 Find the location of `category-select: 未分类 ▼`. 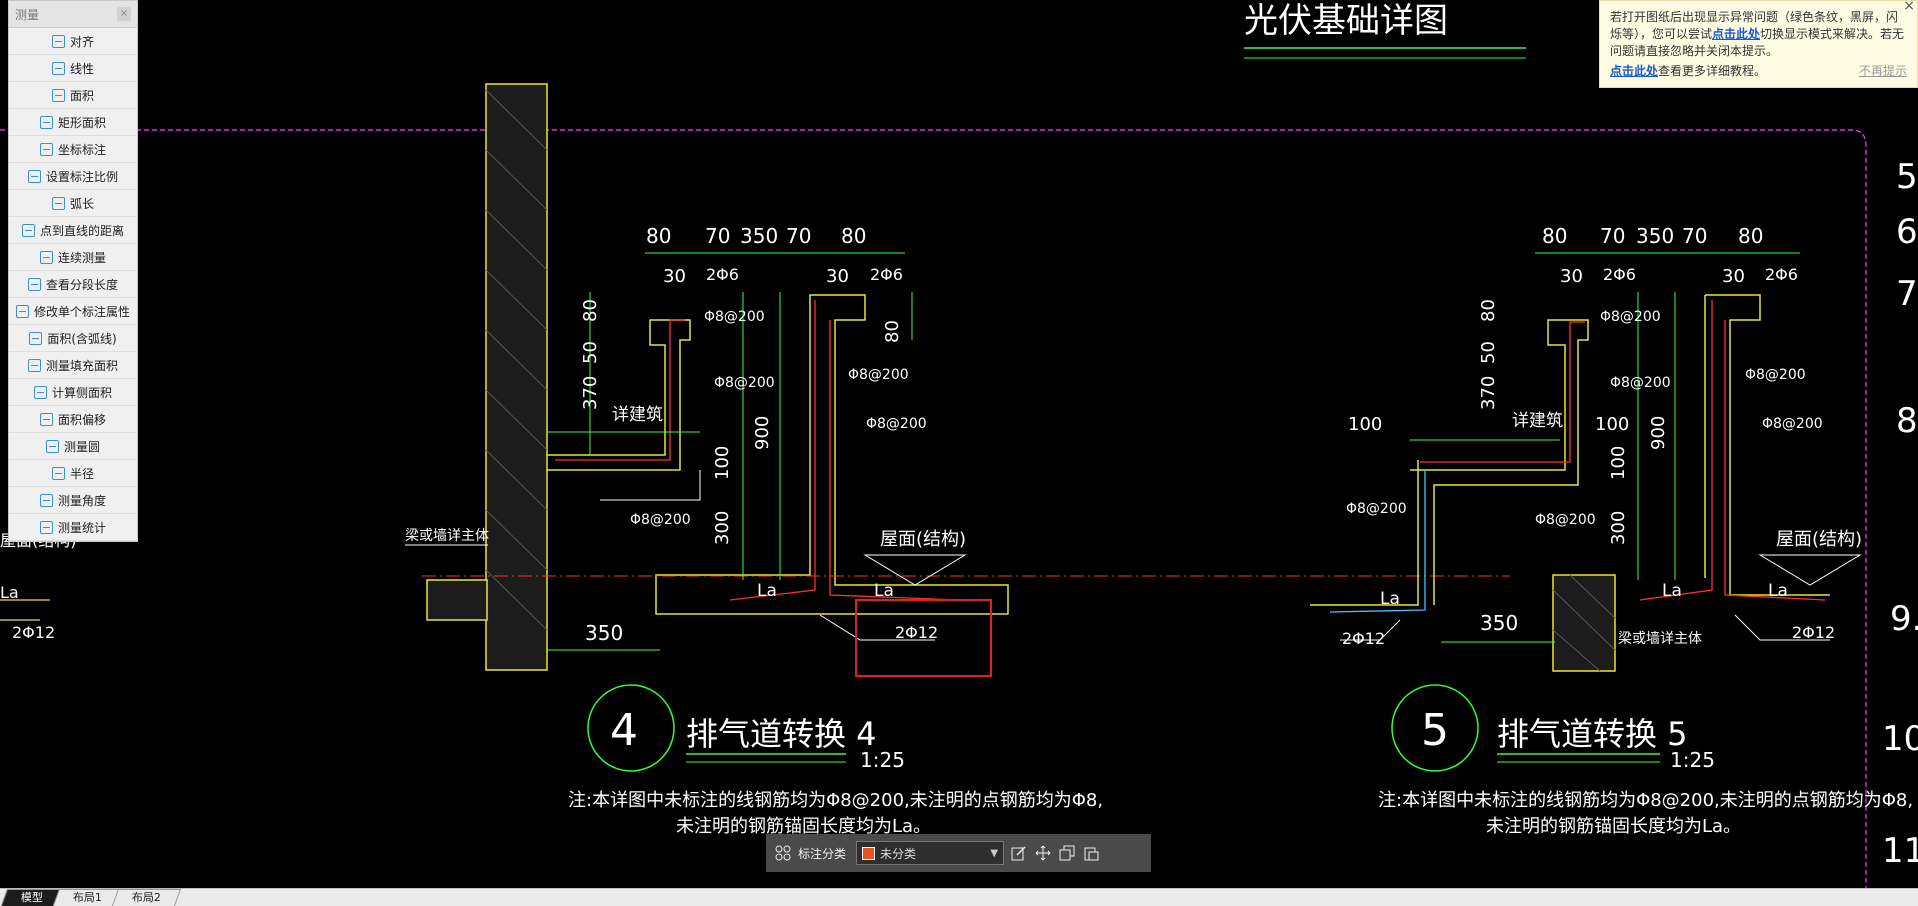

category-select: 未分类 ▼ is located at coordinates (930, 853).